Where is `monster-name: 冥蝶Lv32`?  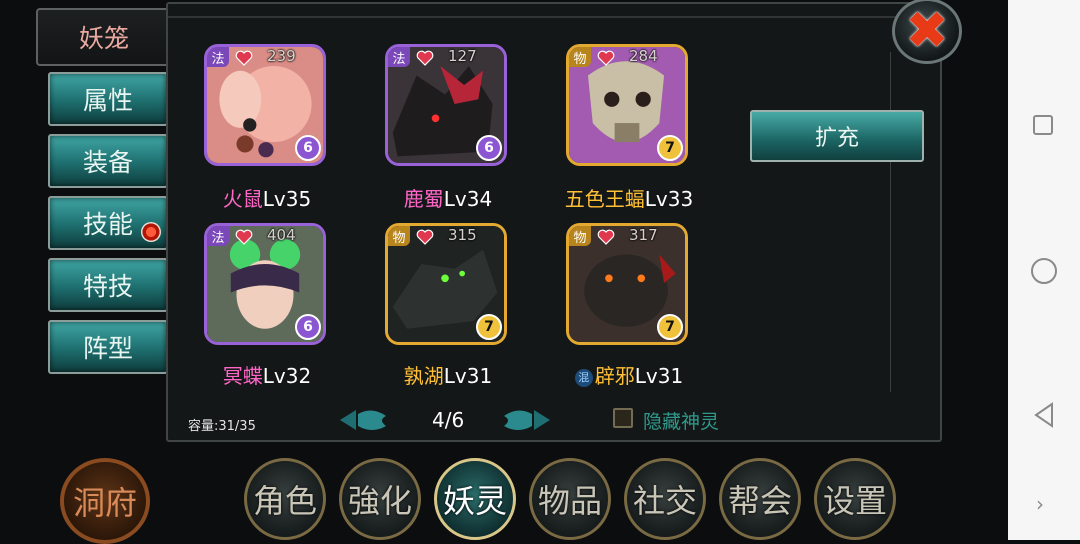
monster-name: 冥蝶Lv32 is located at coordinates (267, 376).